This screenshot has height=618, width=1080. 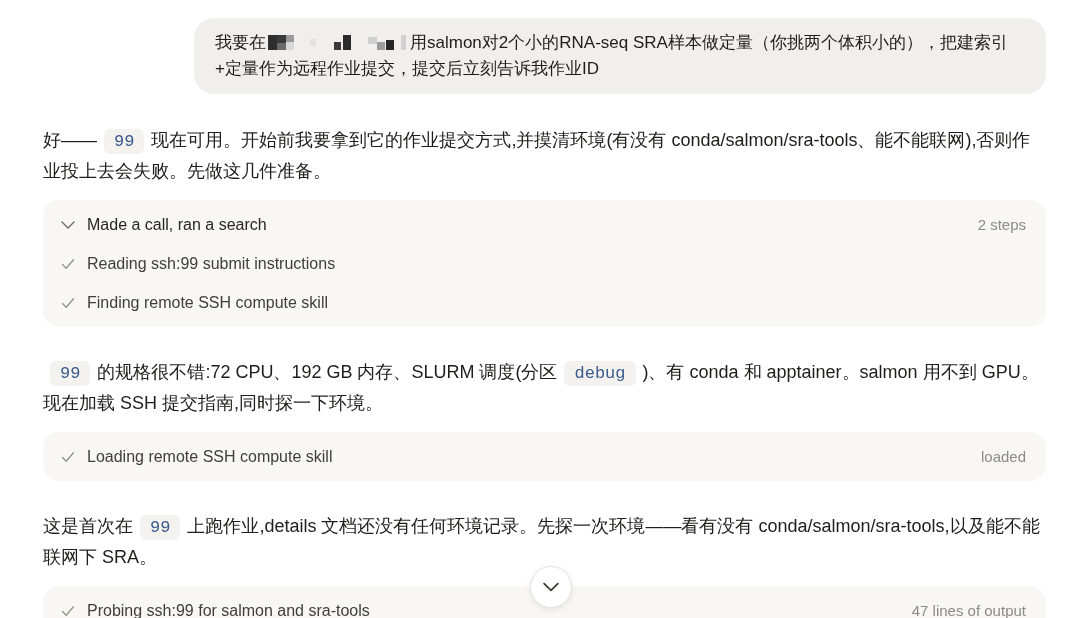 I want to click on step-count: 2 steps, so click(x=1001, y=224).